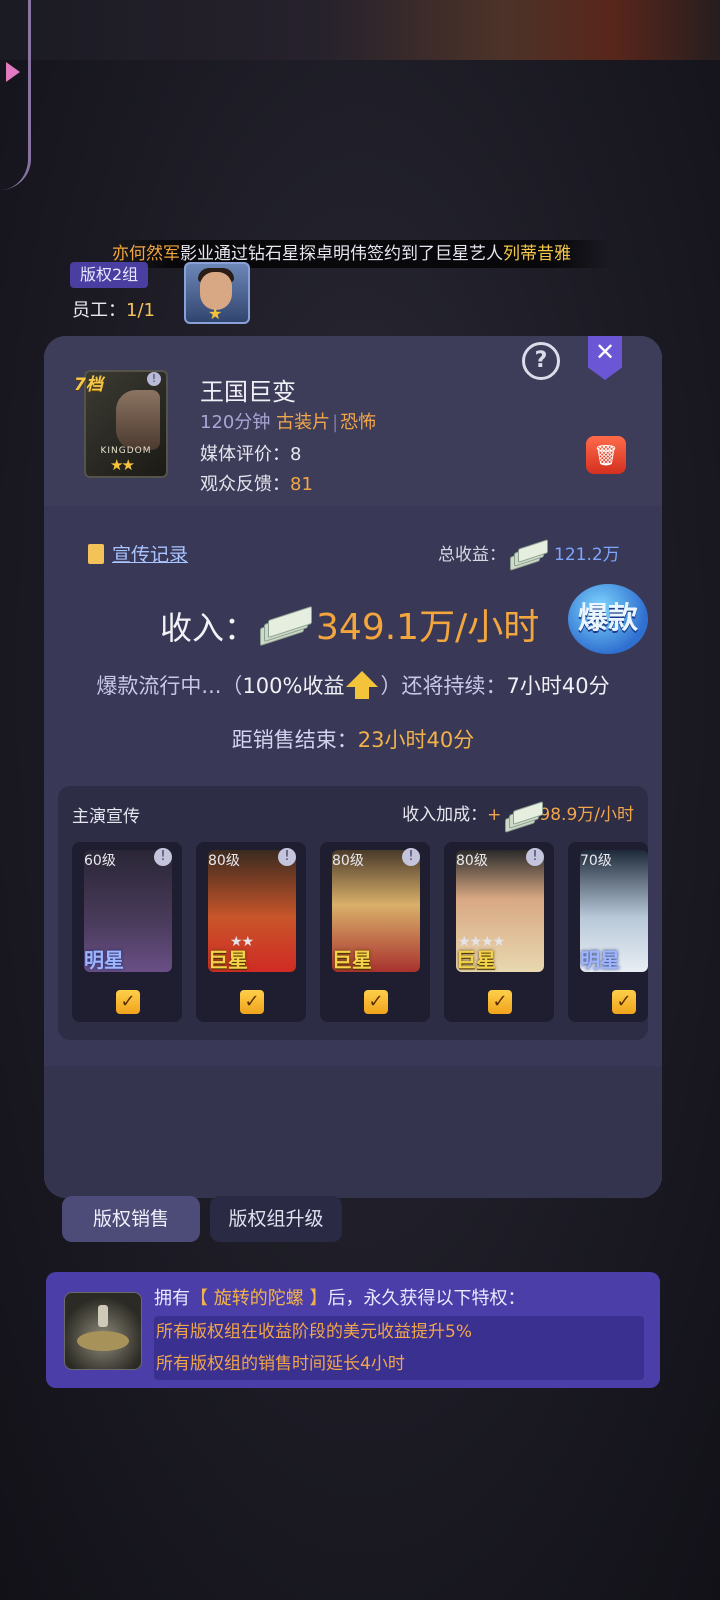 The height and width of the screenshot is (1600, 720). I want to click on poster-face, so click(138, 420).